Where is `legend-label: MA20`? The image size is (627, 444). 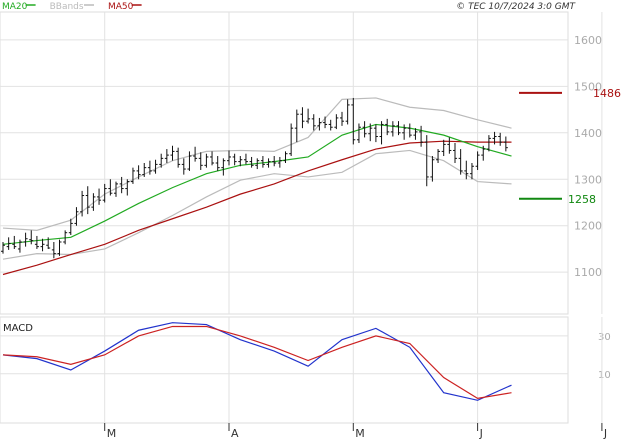
legend-label: MA20 is located at coordinates (15, 7).